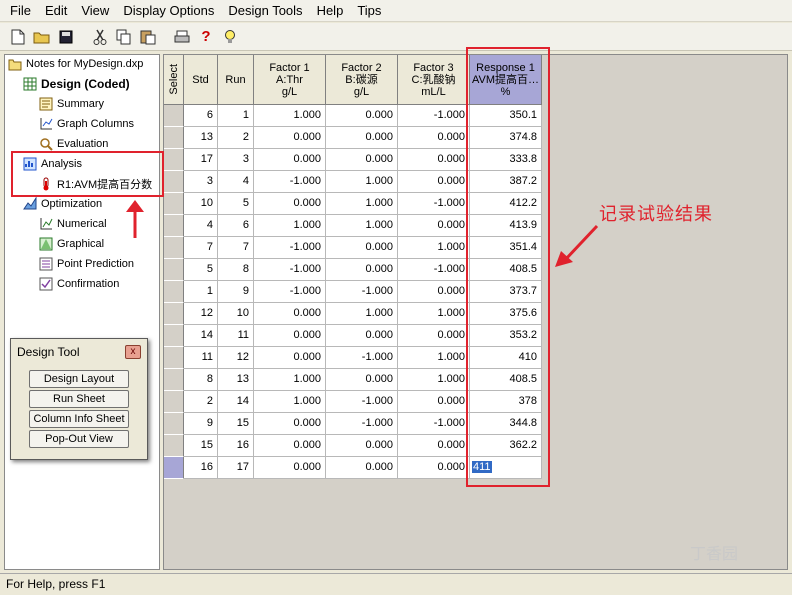 The image size is (792, 595). What do you see at coordinates (236, 314) in the screenshot?
I see `run-cell: 10` at bounding box center [236, 314].